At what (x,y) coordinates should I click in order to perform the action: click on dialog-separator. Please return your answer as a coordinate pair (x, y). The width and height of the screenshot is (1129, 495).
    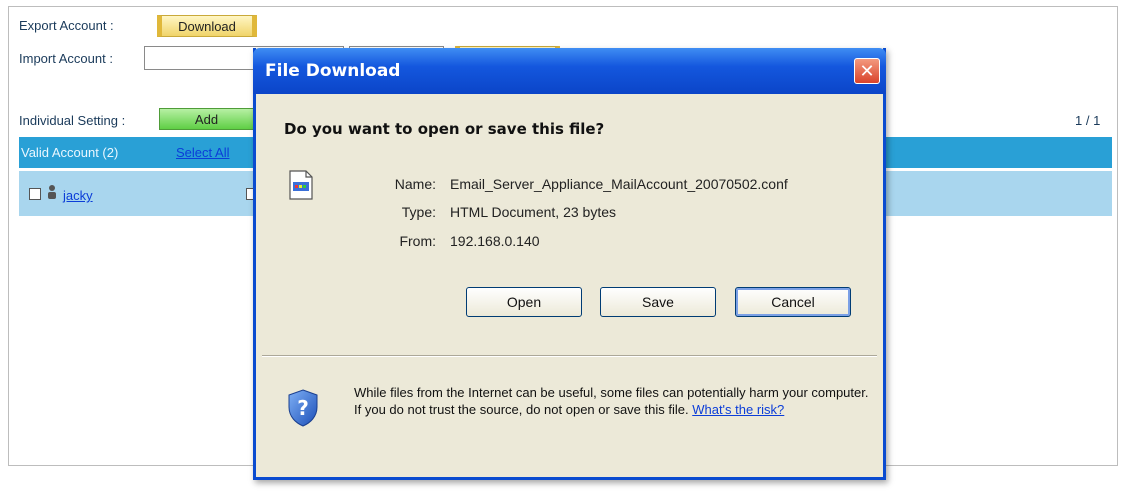
    Looking at the image, I should click on (569, 356).